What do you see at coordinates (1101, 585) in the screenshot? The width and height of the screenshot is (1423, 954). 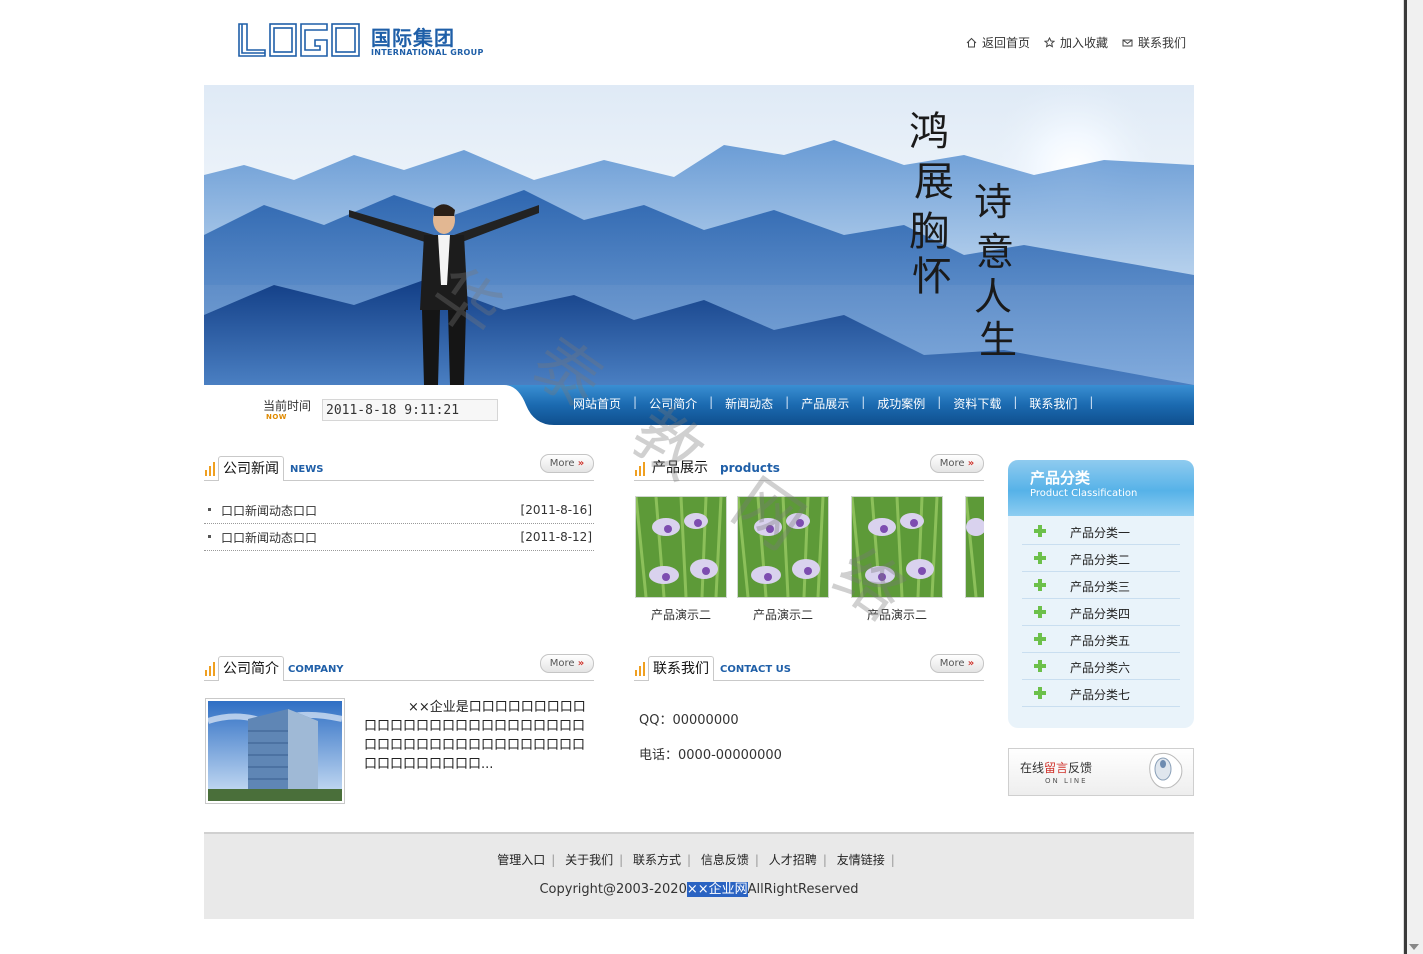 I see `category-item: 产品分类三` at bounding box center [1101, 585].